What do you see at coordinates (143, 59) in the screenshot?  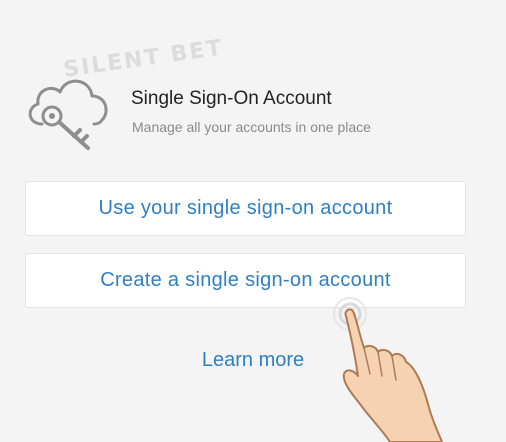 I see `watermark: SILENT BET` at bounding box center [143, 59].